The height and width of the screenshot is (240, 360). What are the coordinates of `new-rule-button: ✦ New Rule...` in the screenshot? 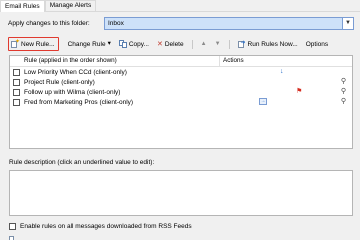 It's located at (33, 44).